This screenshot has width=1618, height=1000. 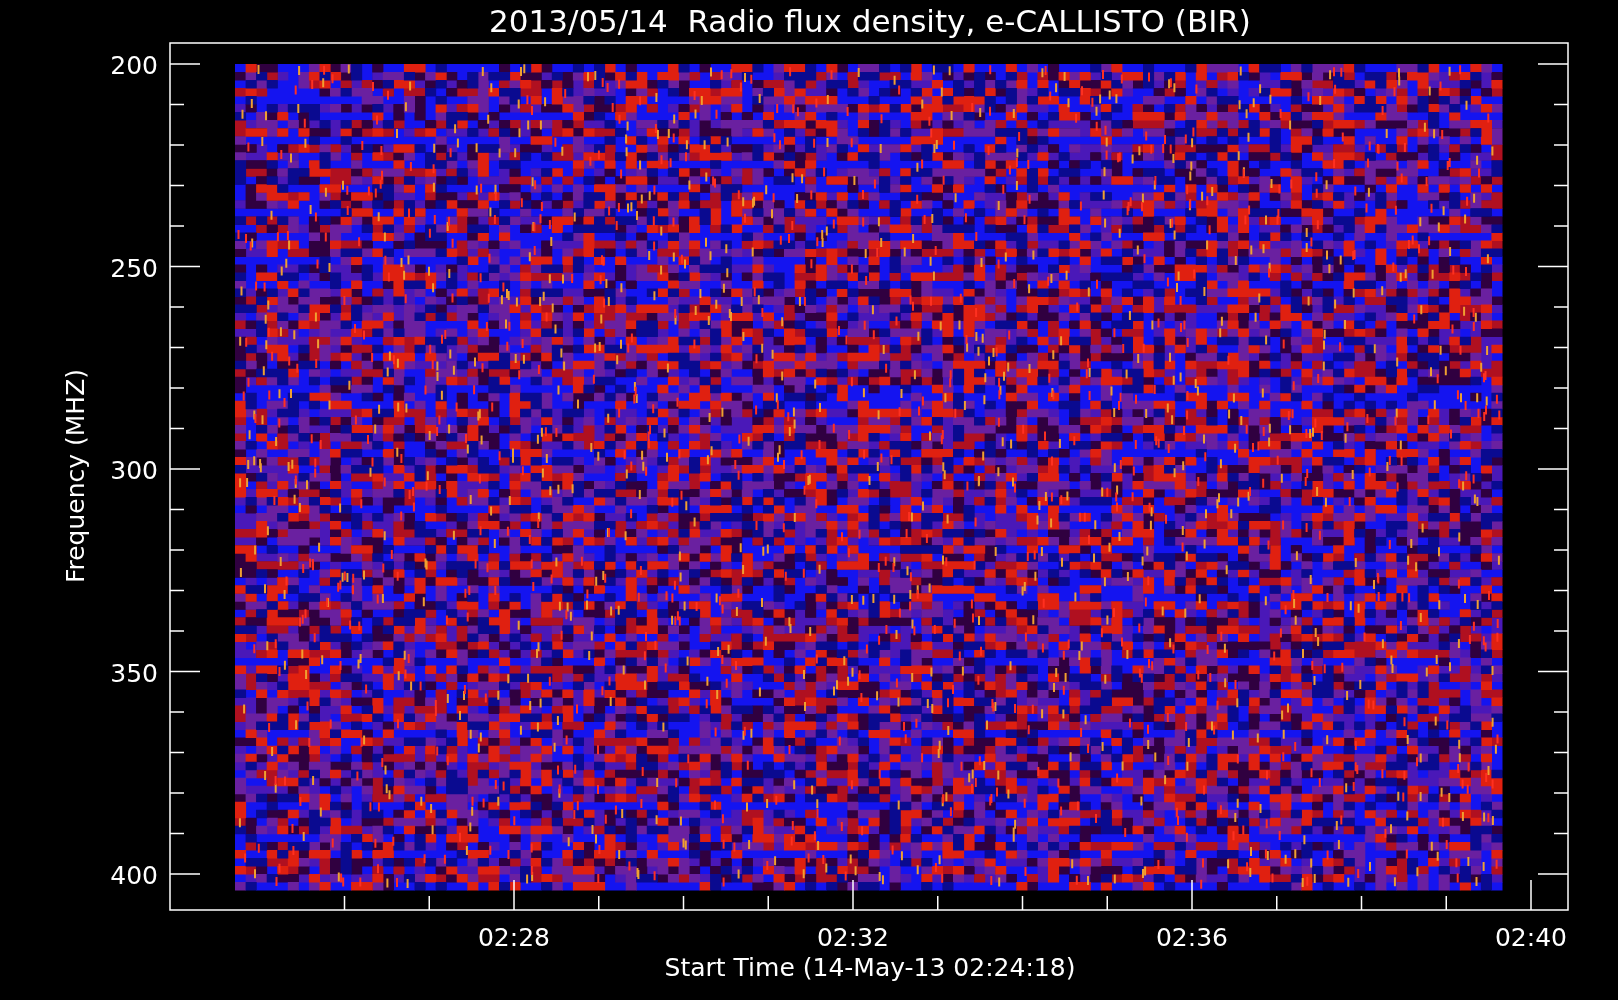 I want to click on y-tick-label: 400, so click(x=134, y=875).